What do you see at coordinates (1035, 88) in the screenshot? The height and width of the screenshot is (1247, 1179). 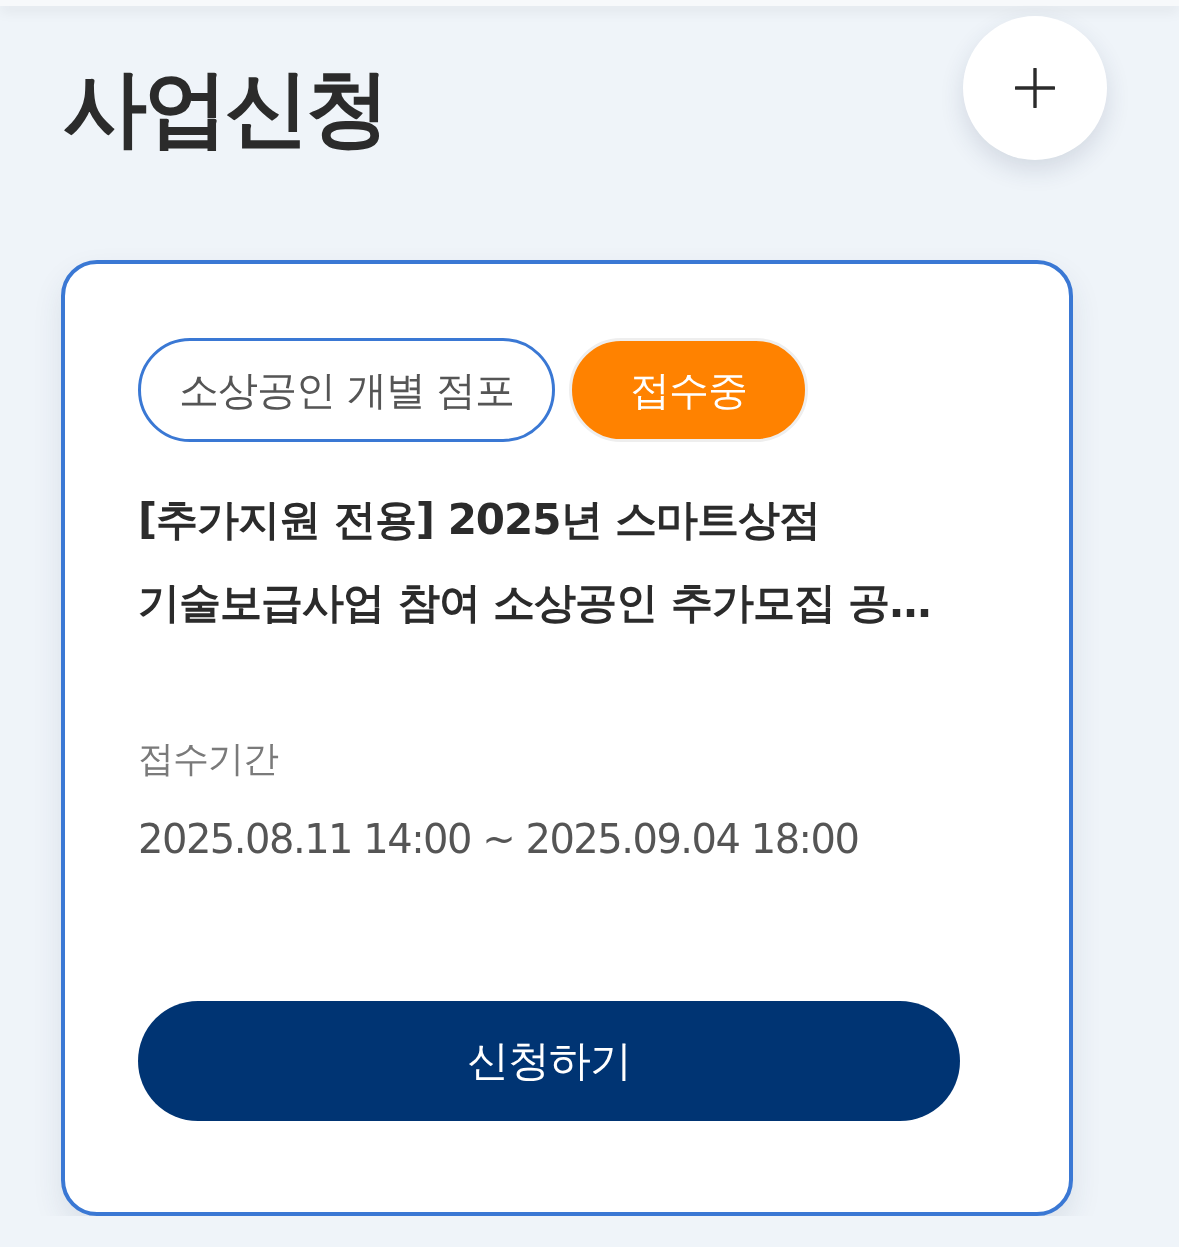 I see `plus-icon` at bounding box center [1035, 88].